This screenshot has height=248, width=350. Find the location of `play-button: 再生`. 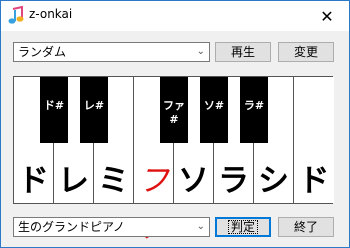

play-button: 再生 is located at coordinates (243, 52).